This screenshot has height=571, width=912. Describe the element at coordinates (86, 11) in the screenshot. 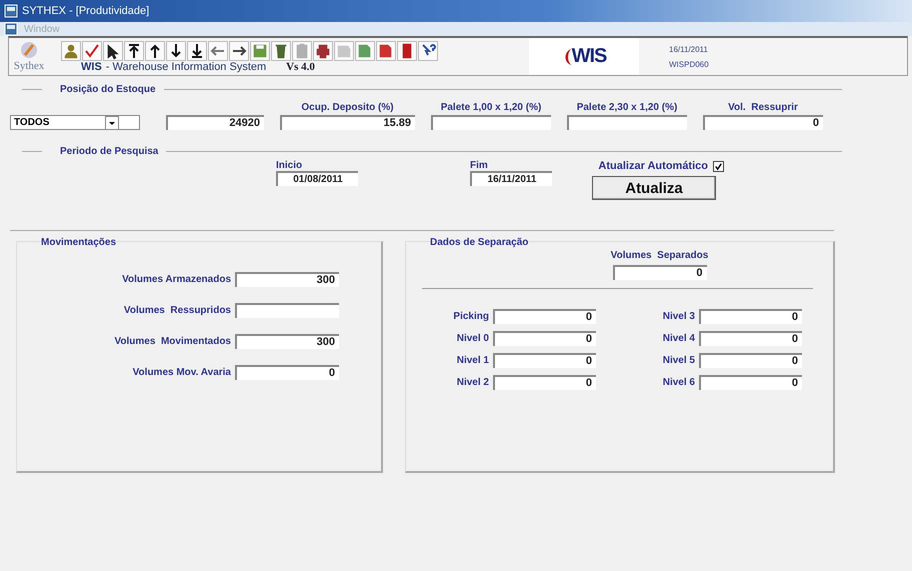

I see `window-title: SYTHEX - [Produtividade]` at that location.